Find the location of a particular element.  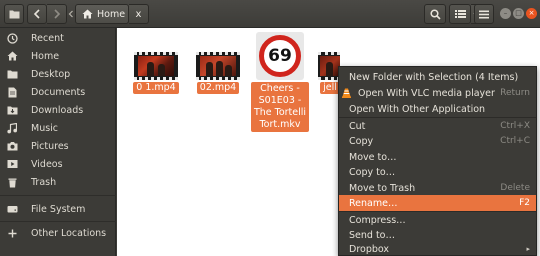

back-button is located at coordinates (37, 14).